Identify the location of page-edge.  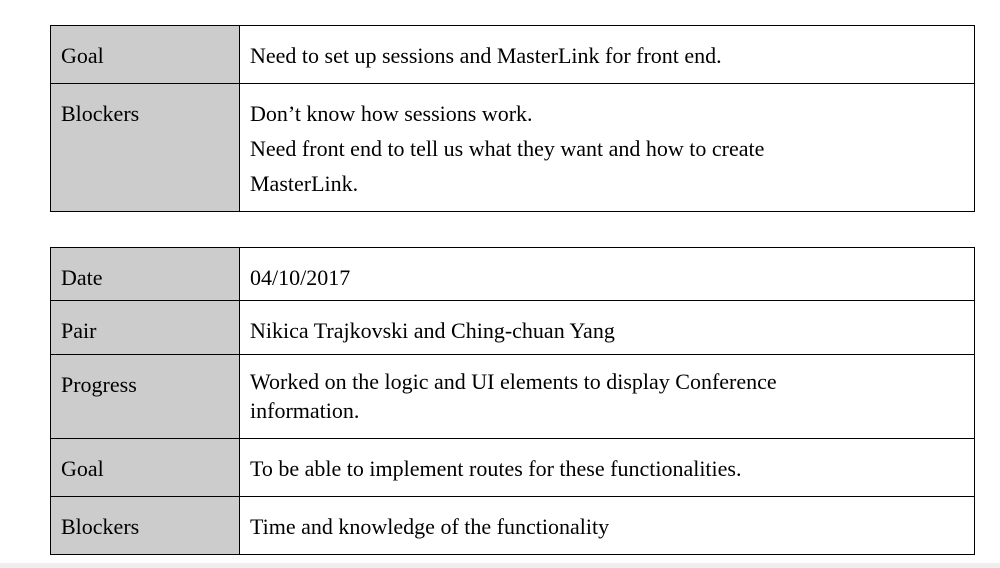
(500, 565).